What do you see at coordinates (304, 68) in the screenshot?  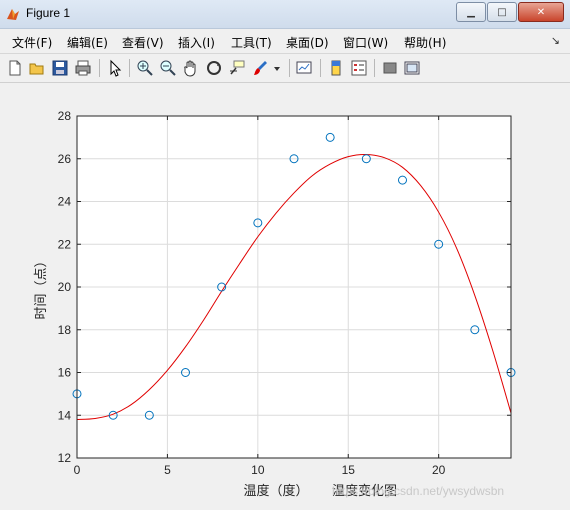 I see `link-plot-icon` at bounding box center [304, 68].